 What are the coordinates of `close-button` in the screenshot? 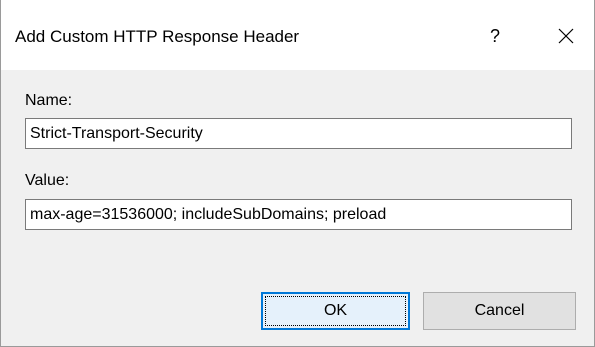 It's located at (566, 36).